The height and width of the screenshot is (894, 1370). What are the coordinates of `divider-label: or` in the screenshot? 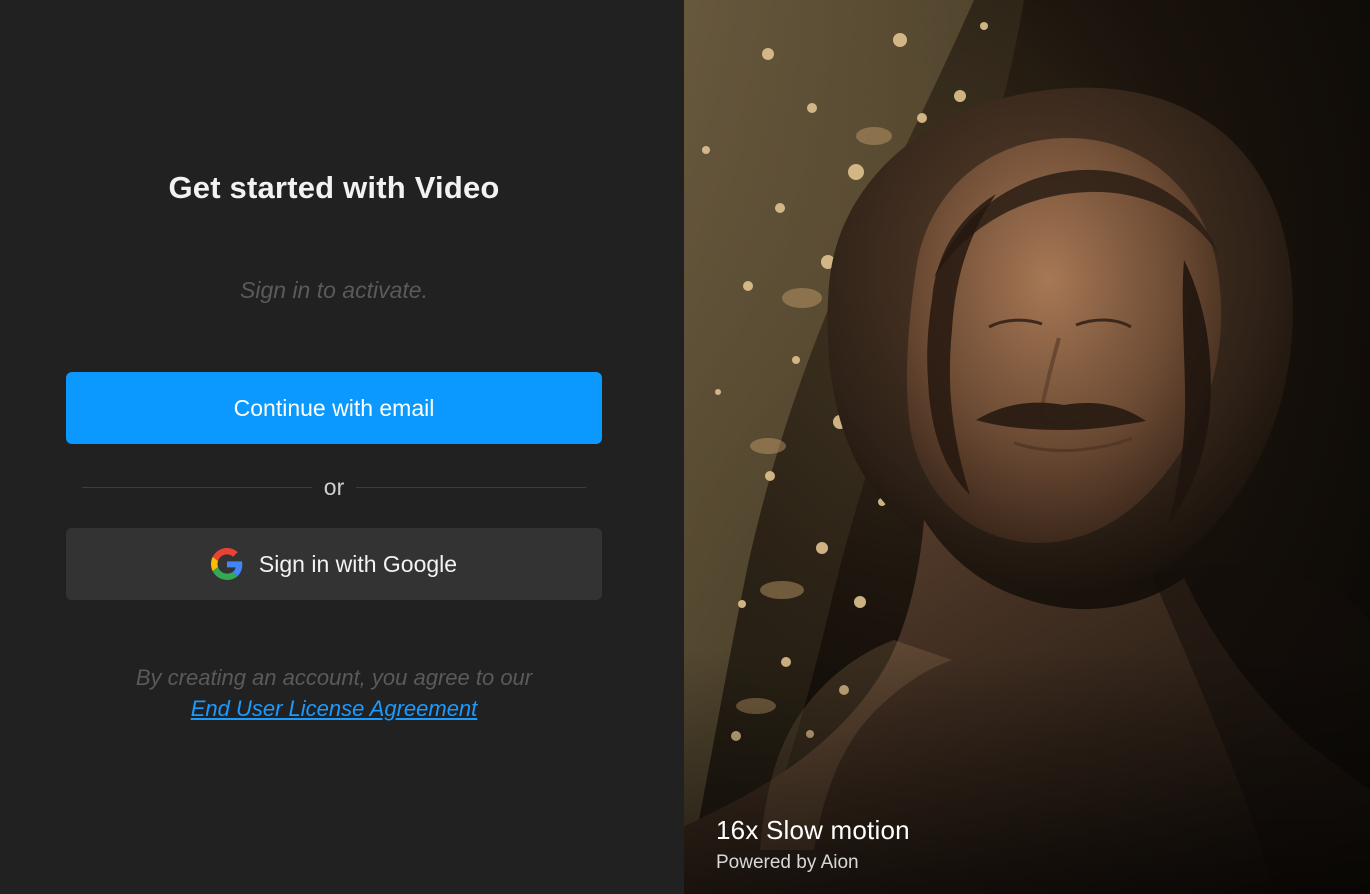 It's located at (334, 486).